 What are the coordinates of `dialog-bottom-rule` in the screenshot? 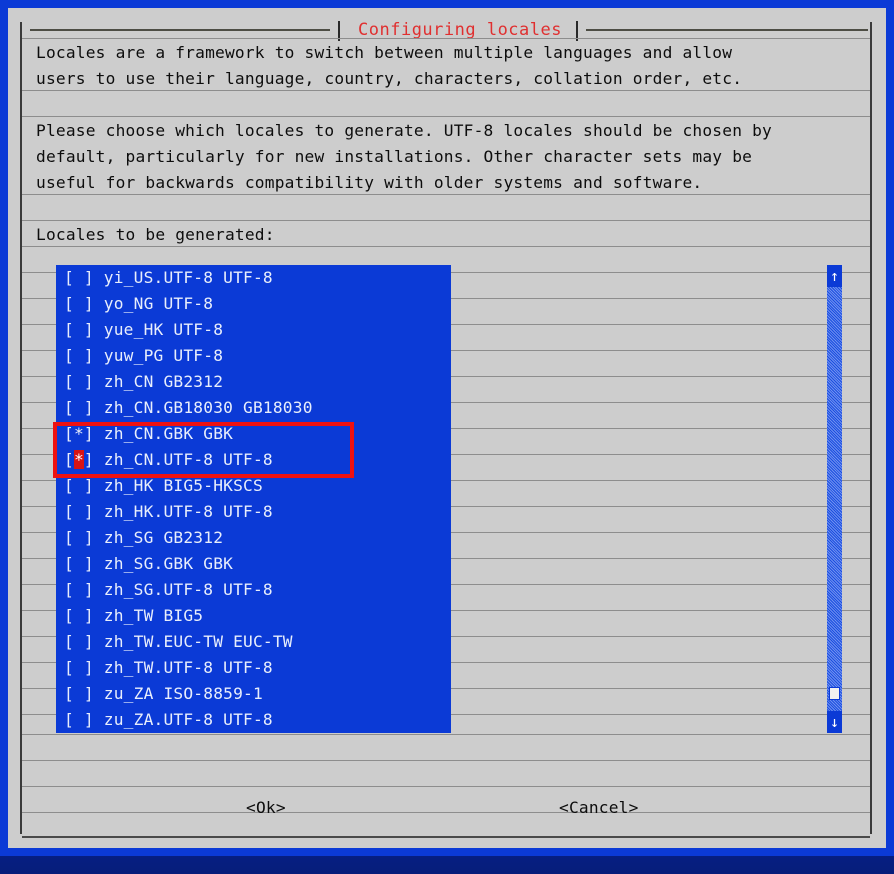 It's located at (446, 837).